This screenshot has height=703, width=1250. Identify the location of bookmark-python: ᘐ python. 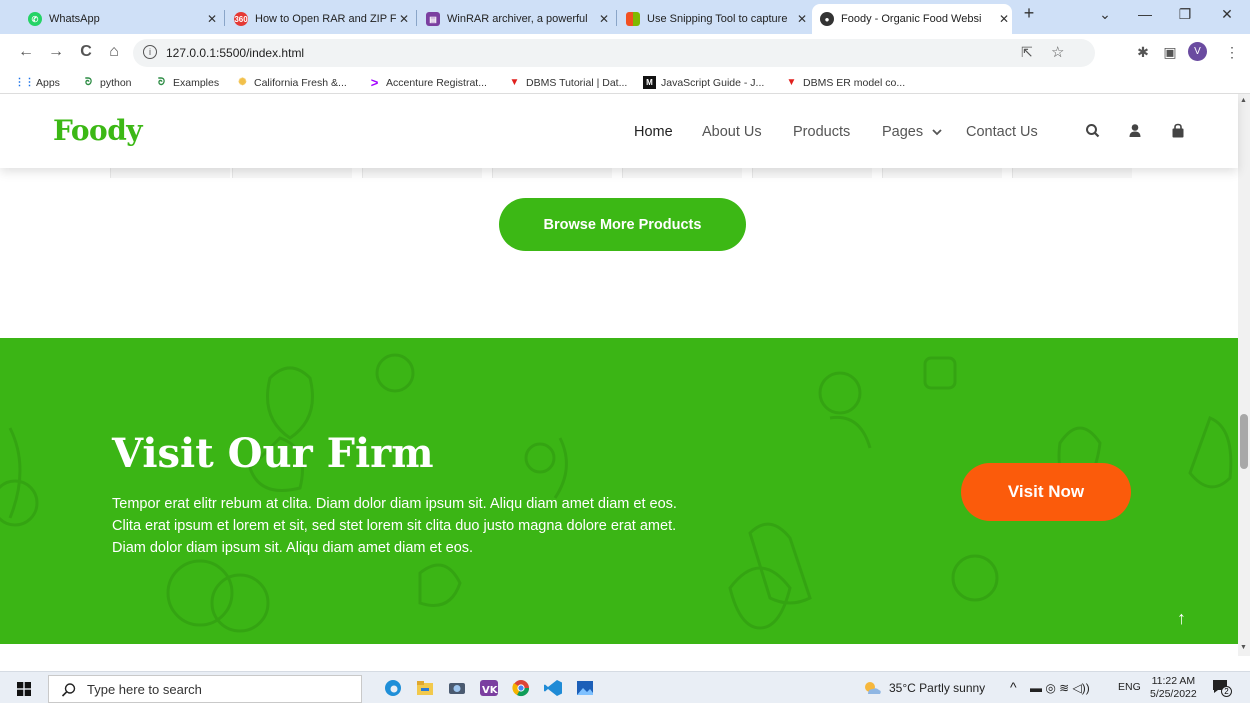
(107, 82).